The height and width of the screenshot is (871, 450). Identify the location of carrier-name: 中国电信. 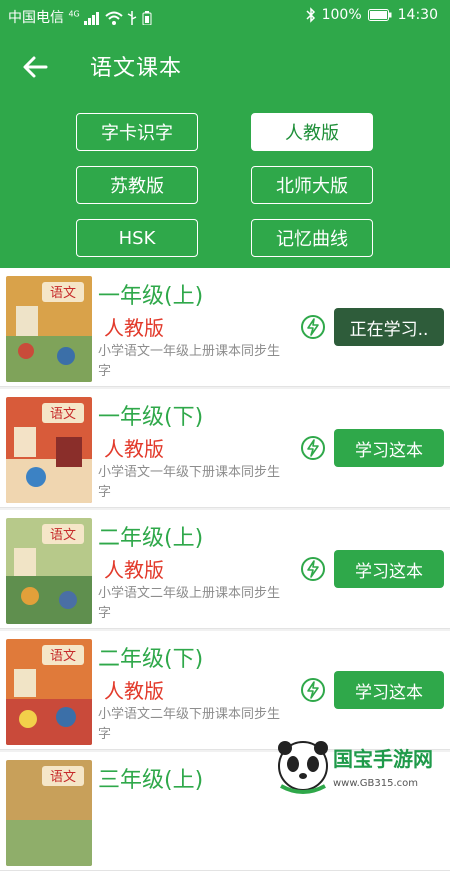
(36, 18).